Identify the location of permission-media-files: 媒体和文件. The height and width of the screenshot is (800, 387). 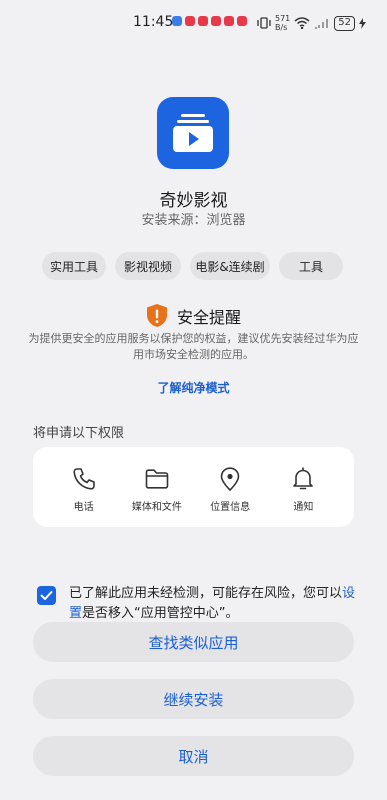
(157, 487).